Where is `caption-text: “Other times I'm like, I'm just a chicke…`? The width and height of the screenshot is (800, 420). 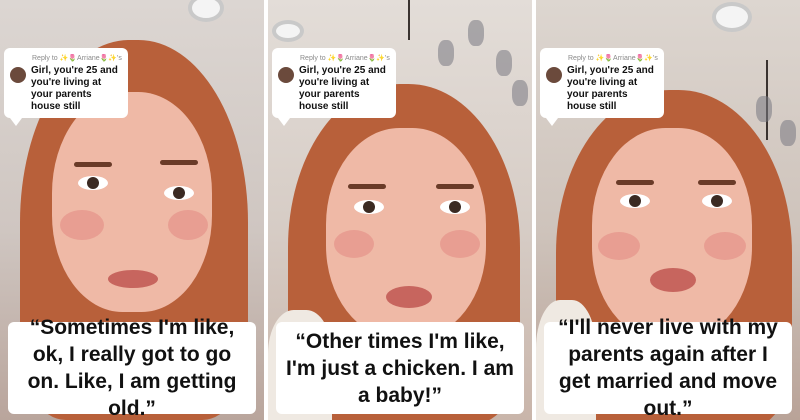
caption-text: “Other times I'm like, I'm just a chicke… is located at coordinates (400, 368).